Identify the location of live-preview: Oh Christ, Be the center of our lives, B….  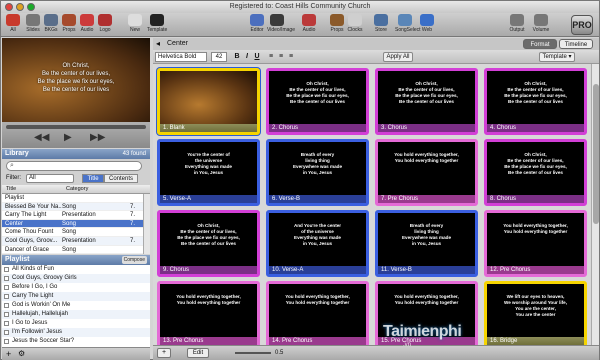
(76, 80).